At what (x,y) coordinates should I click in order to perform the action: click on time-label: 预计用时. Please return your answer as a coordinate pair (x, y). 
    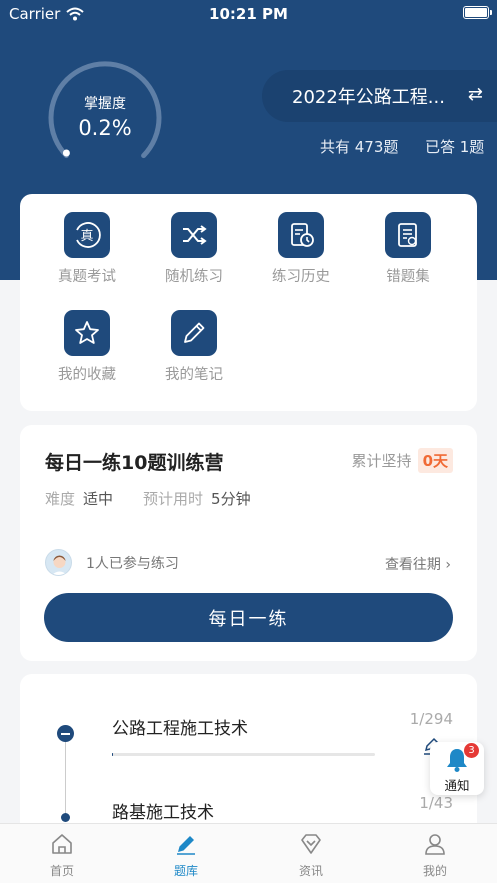
    Looking at the image, I should click on (173, 499).